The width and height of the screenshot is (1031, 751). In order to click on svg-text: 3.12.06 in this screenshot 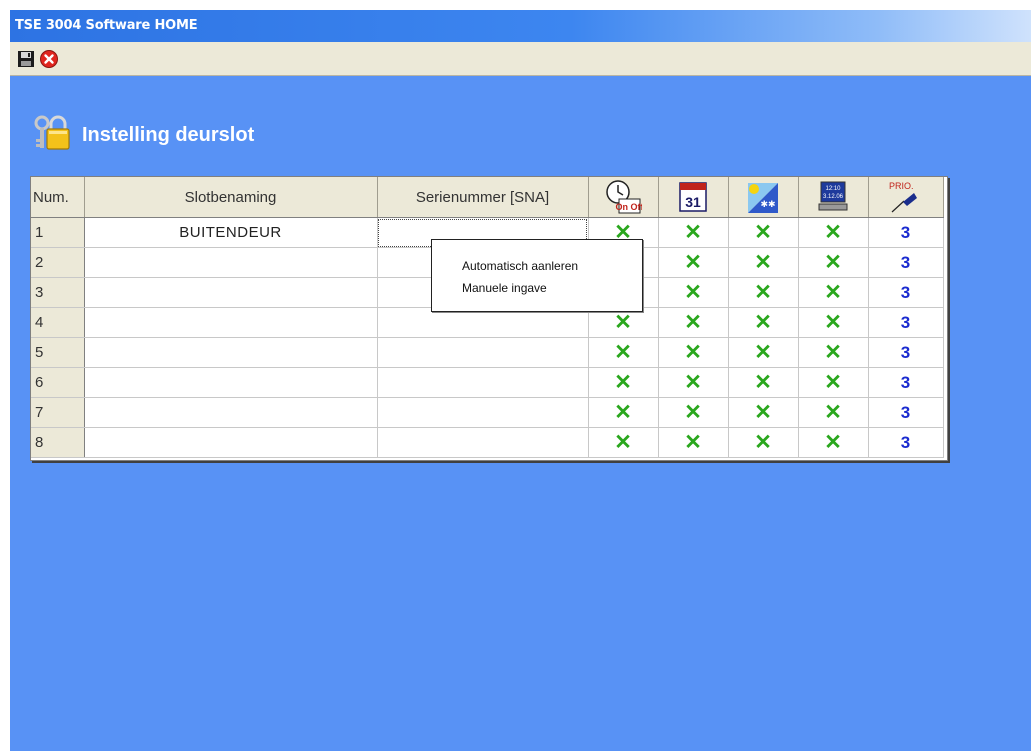, I will do `click(833, 197)`.